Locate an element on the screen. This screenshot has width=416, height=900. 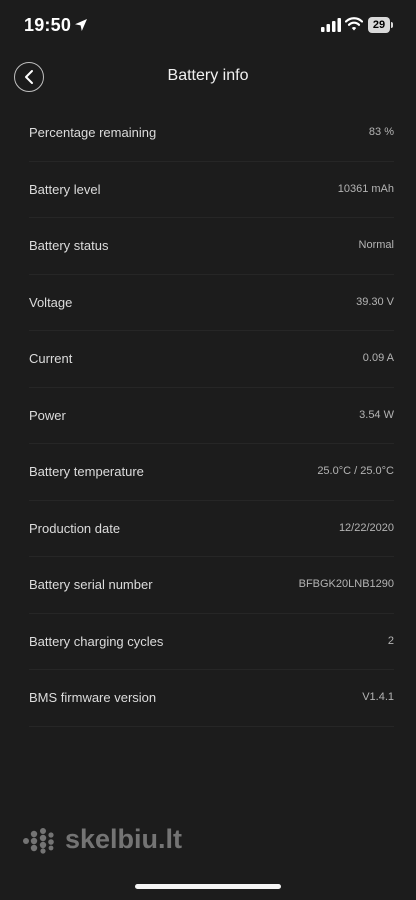
info-label: Production date is located at coordinates (75, 528).